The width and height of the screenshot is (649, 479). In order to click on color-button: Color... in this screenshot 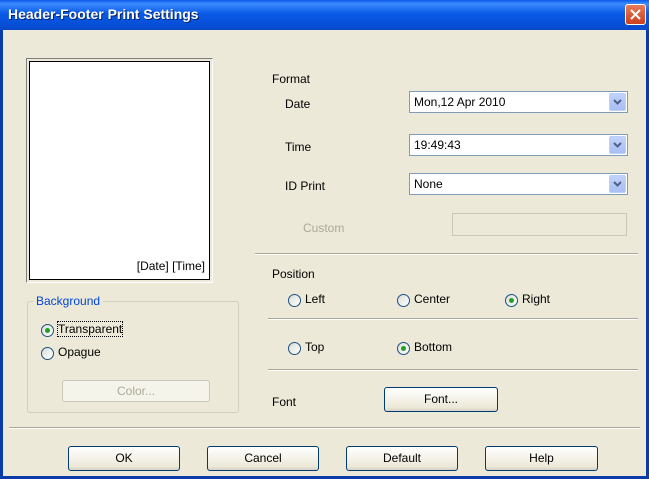, I will do `click(136, 391)`.